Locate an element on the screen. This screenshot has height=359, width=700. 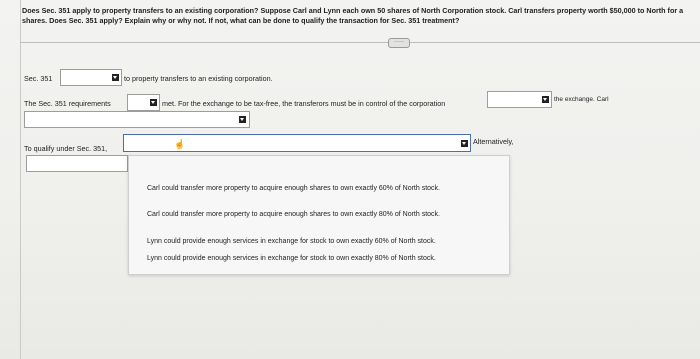
requirements-met-select is located at coordinates (143, 102).